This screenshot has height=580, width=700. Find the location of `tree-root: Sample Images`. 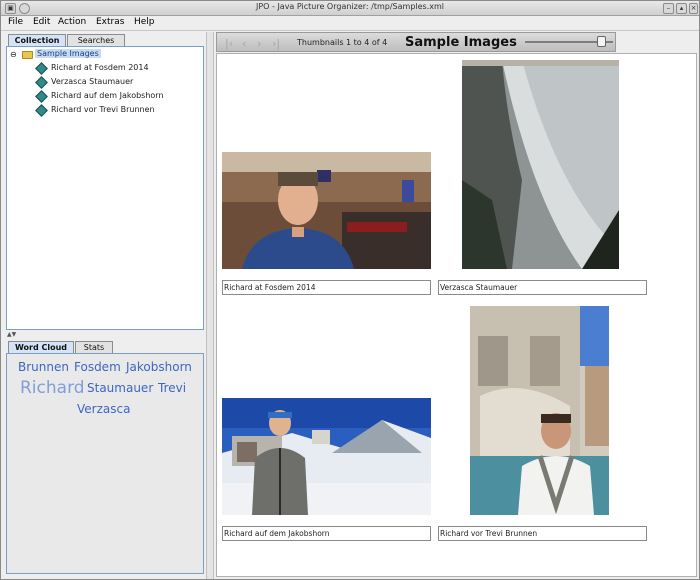

tree-root: Sample Images is located at coordinates (68, 53).